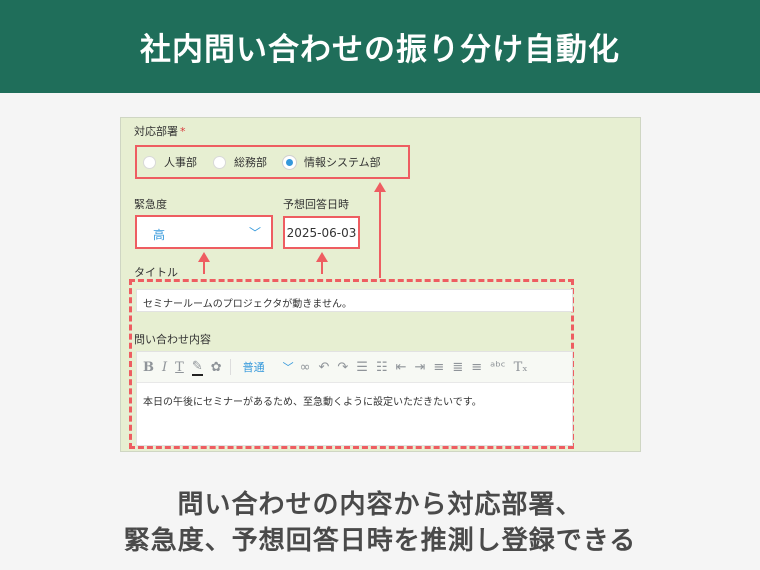 The width and height of the screenshot is (760, 570). I want to click on outdent-icon: ⇤, so click(401, 367).